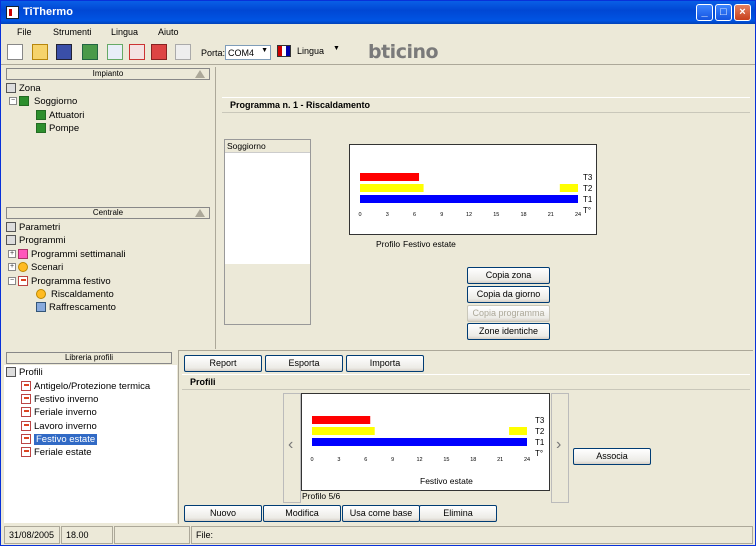  What do you see at coordinates (11, 372) in the screenshot?
I see `profiles-icon` at bounding box center [11, 372].